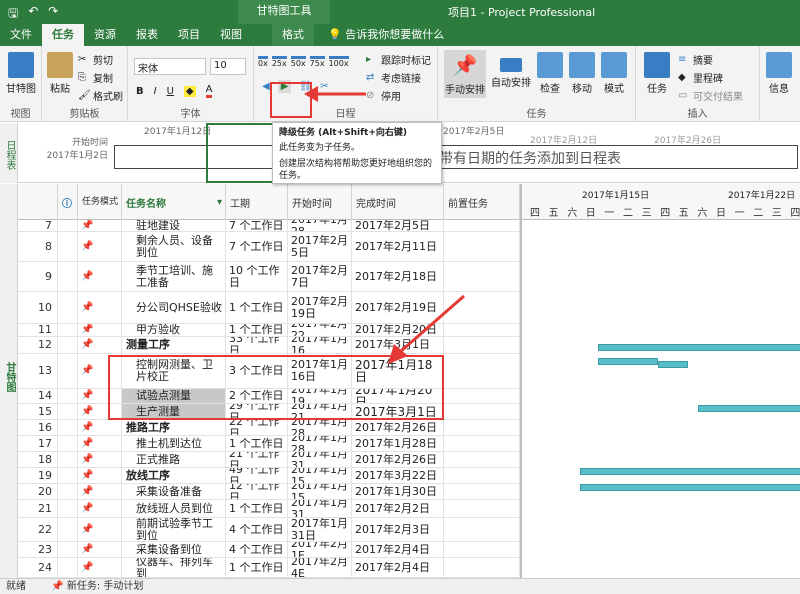  I want to click on table-row: 18 📌 正式推路 21 个工作日 2017年1月31 2017年2月26日, so click(269, 460).